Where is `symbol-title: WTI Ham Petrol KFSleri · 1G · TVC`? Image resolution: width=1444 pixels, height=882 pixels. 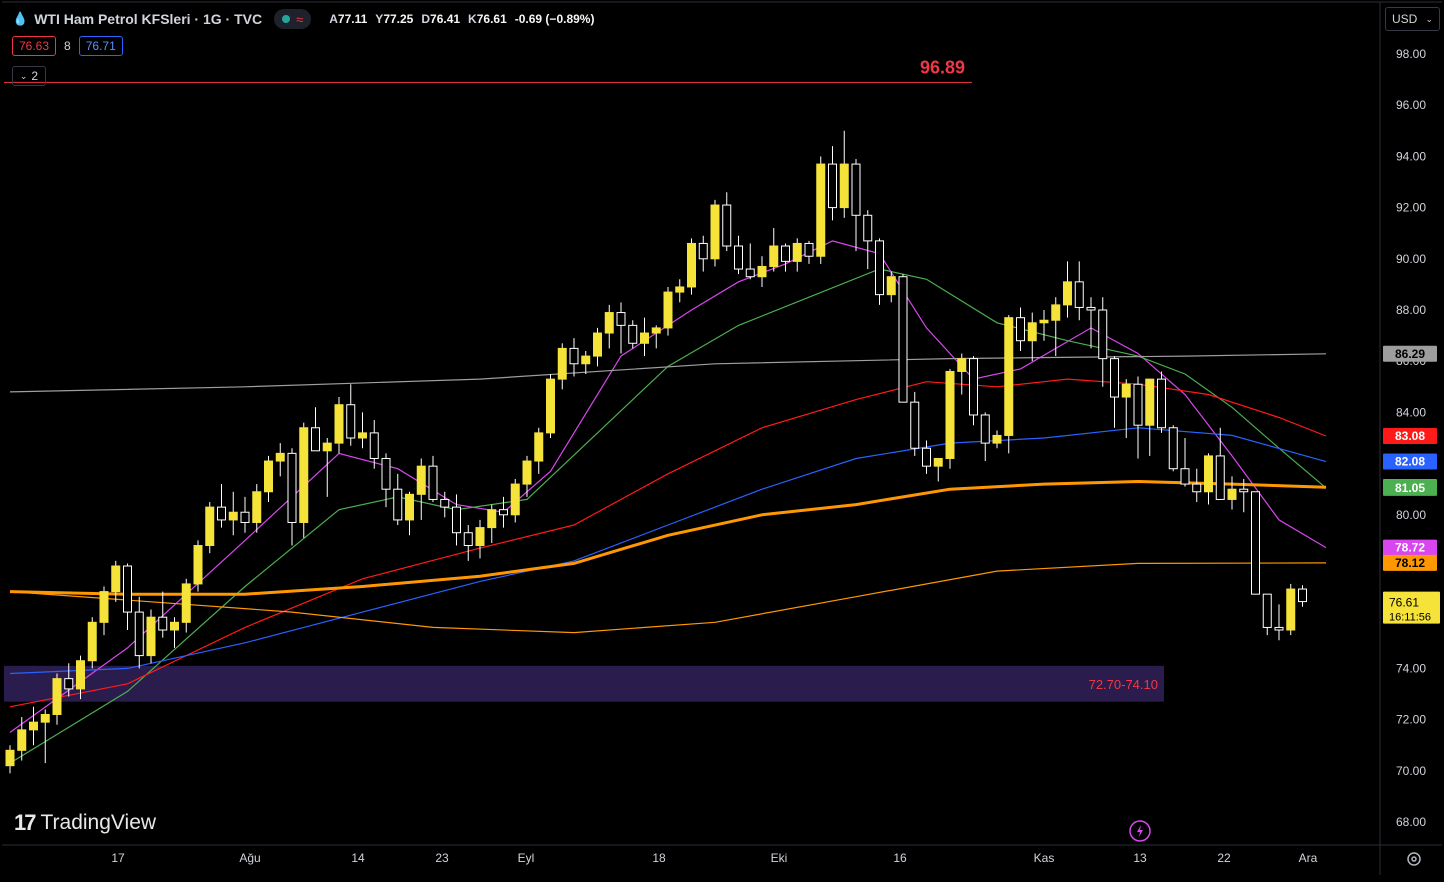
symbol-title: WTI Ham Petrol KFSleri · 1G · TVC is located at coordinates (148, 19).